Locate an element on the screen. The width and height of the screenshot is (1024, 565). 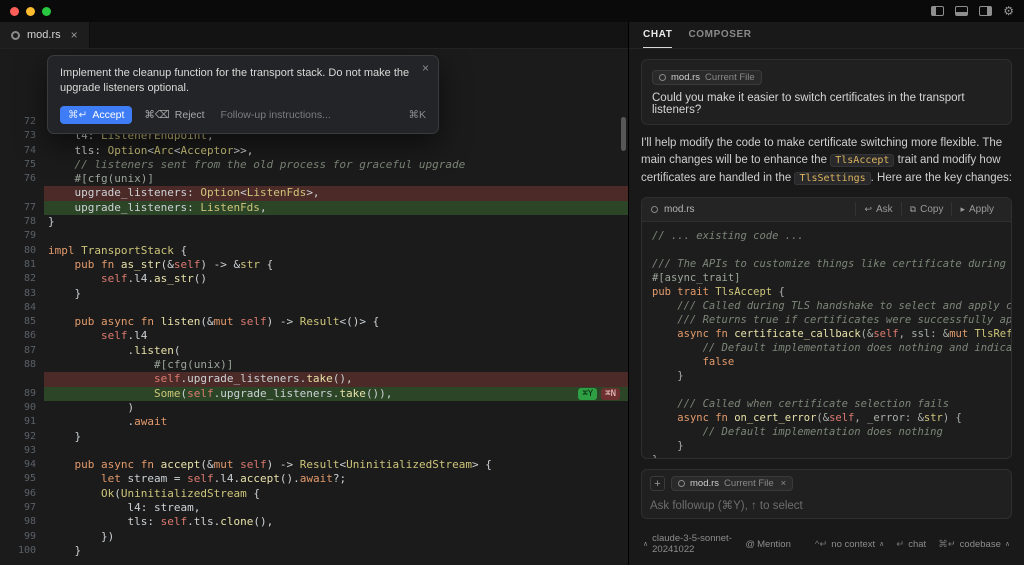
code-line: 82 self.l4.as_str() is located at coordinates (314, 279).